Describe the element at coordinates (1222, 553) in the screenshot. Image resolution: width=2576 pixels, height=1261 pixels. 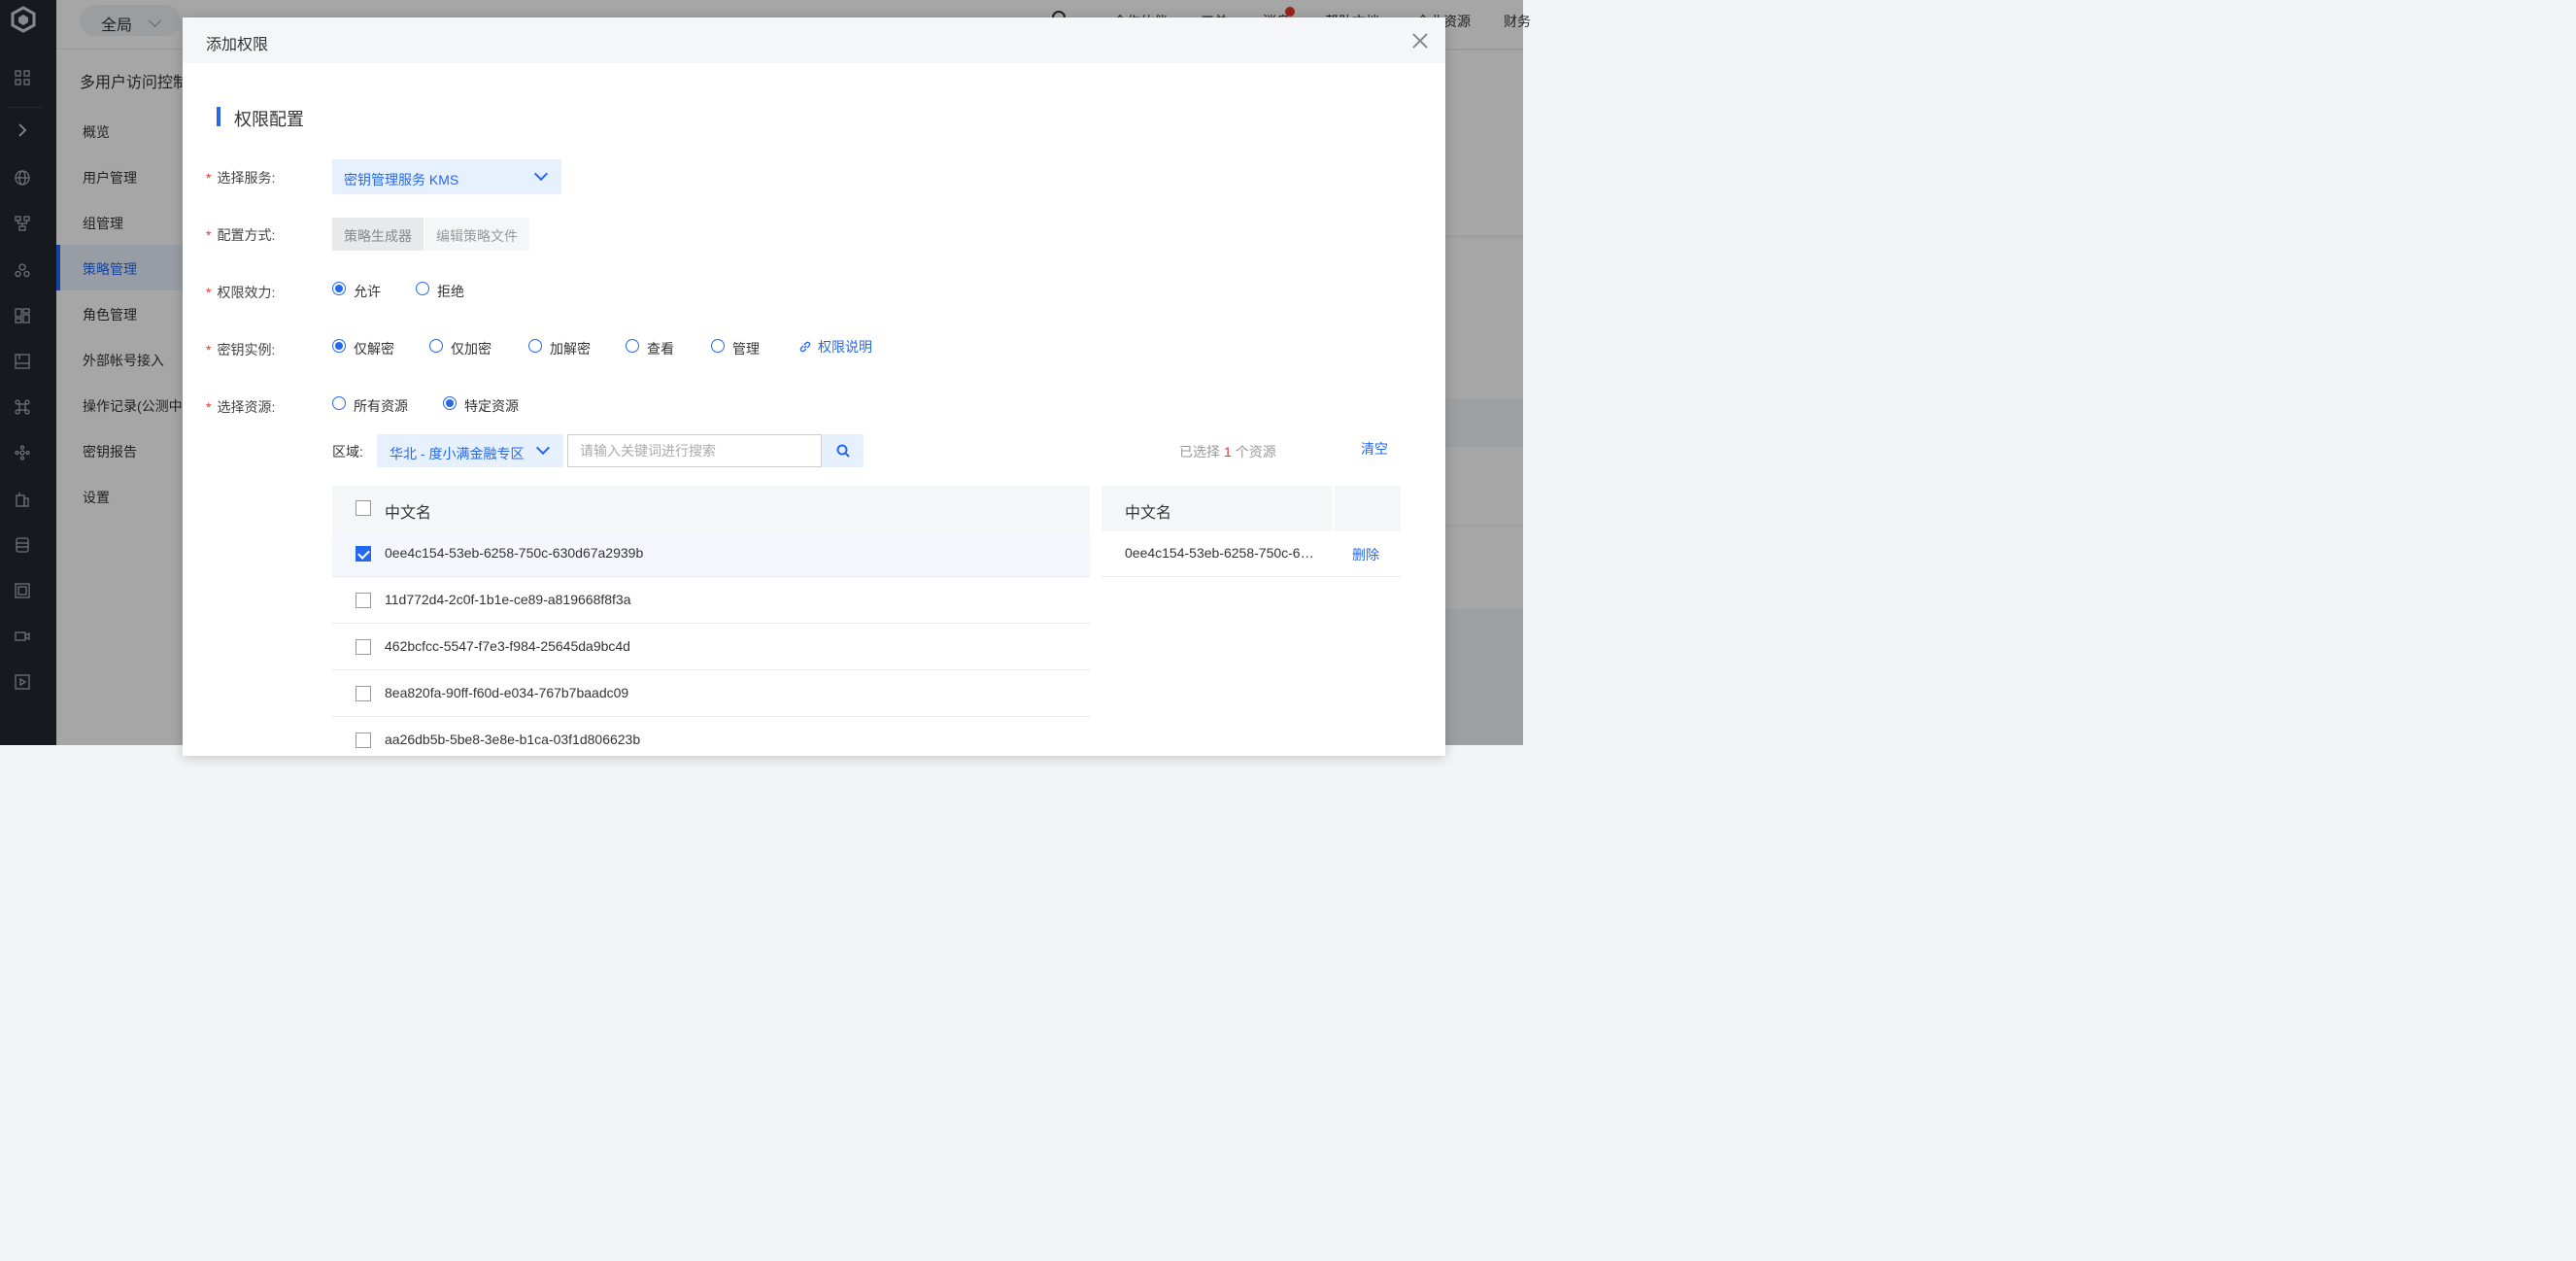
I see `selected-row-name: 0ee4c154-53eb-6258-750c-630d67a2939b` at that location.